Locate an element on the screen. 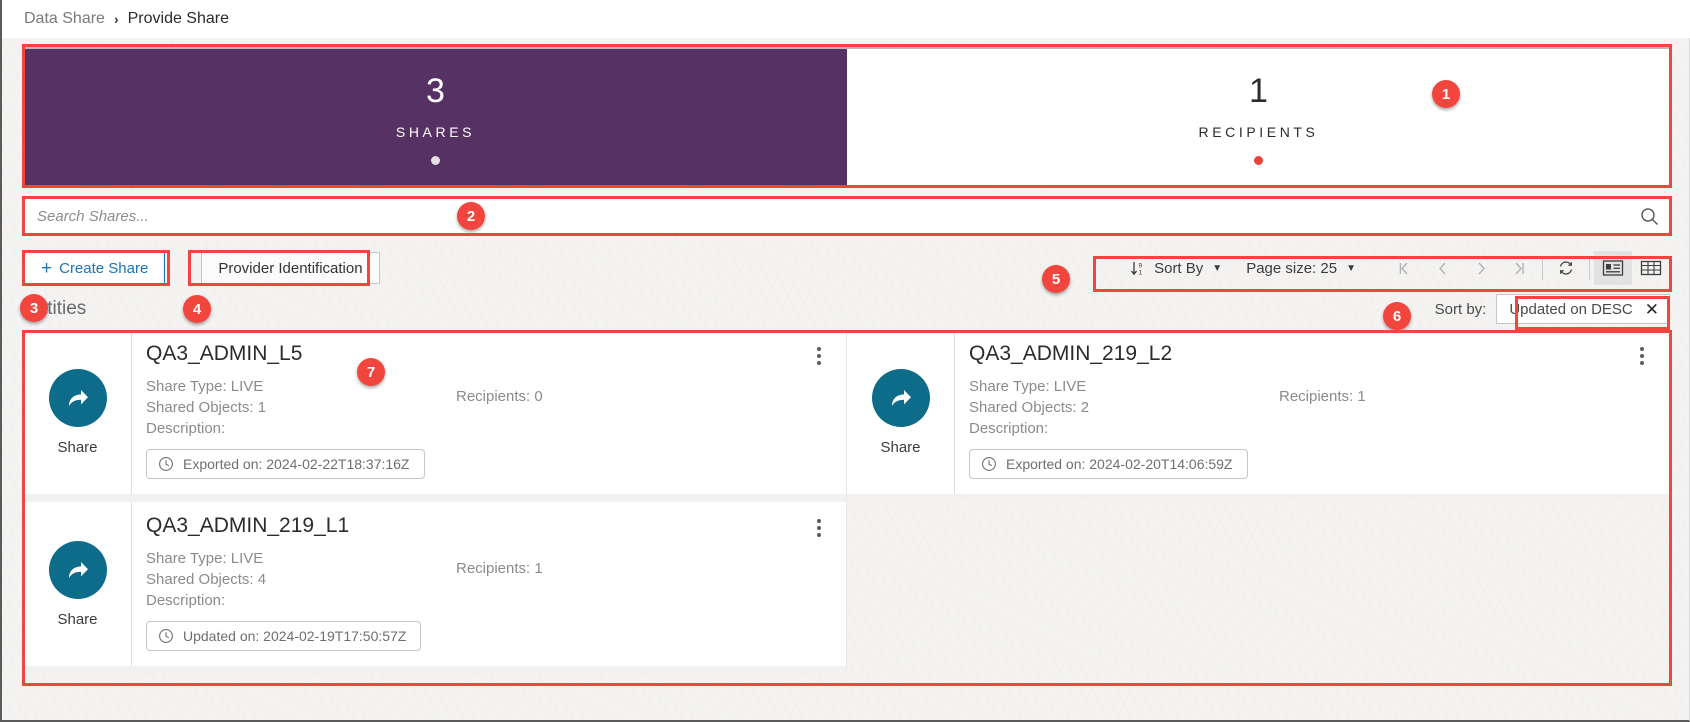 This screenshot has width=1690, height=722. first-page-button is located at coordinates (1405, 268).